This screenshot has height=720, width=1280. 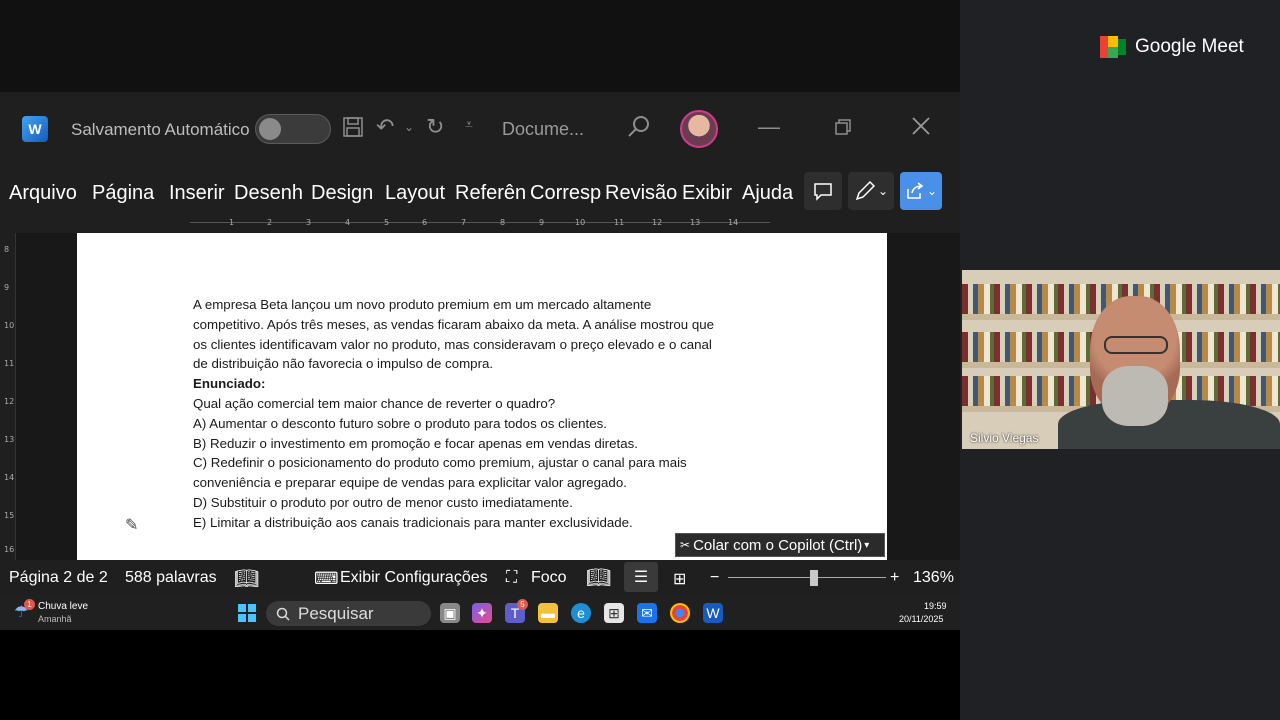 What do you see at coordinates (935, 606) in the screenshot?
I see `clock-time: 19:59` at bounding box center [935, 606].